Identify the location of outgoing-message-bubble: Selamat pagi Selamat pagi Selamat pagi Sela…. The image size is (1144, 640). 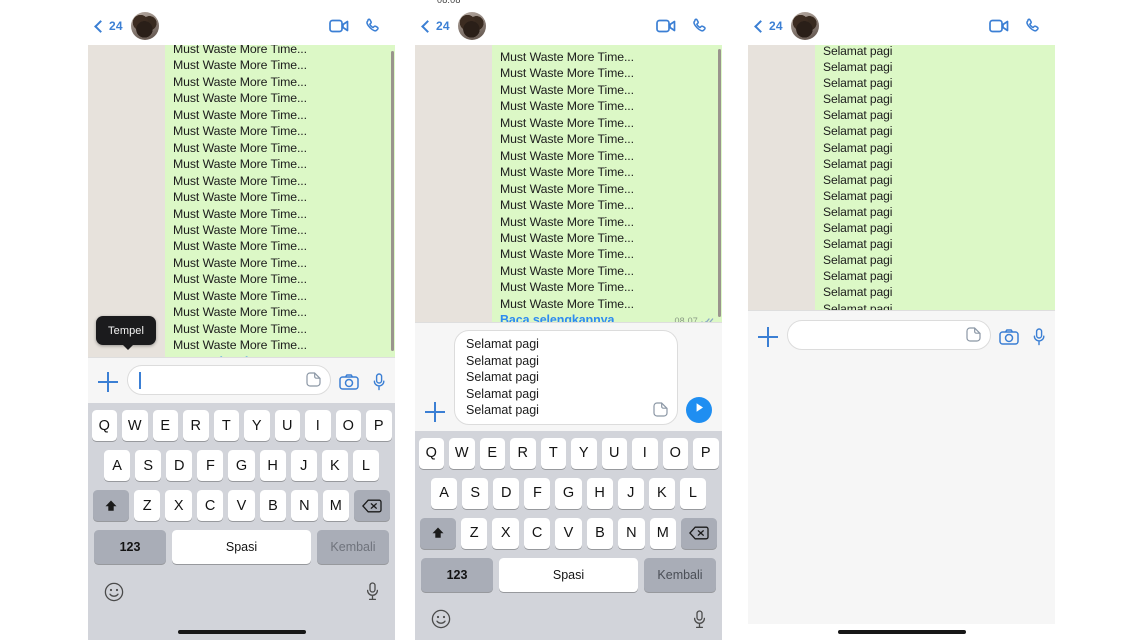
(935, 177).